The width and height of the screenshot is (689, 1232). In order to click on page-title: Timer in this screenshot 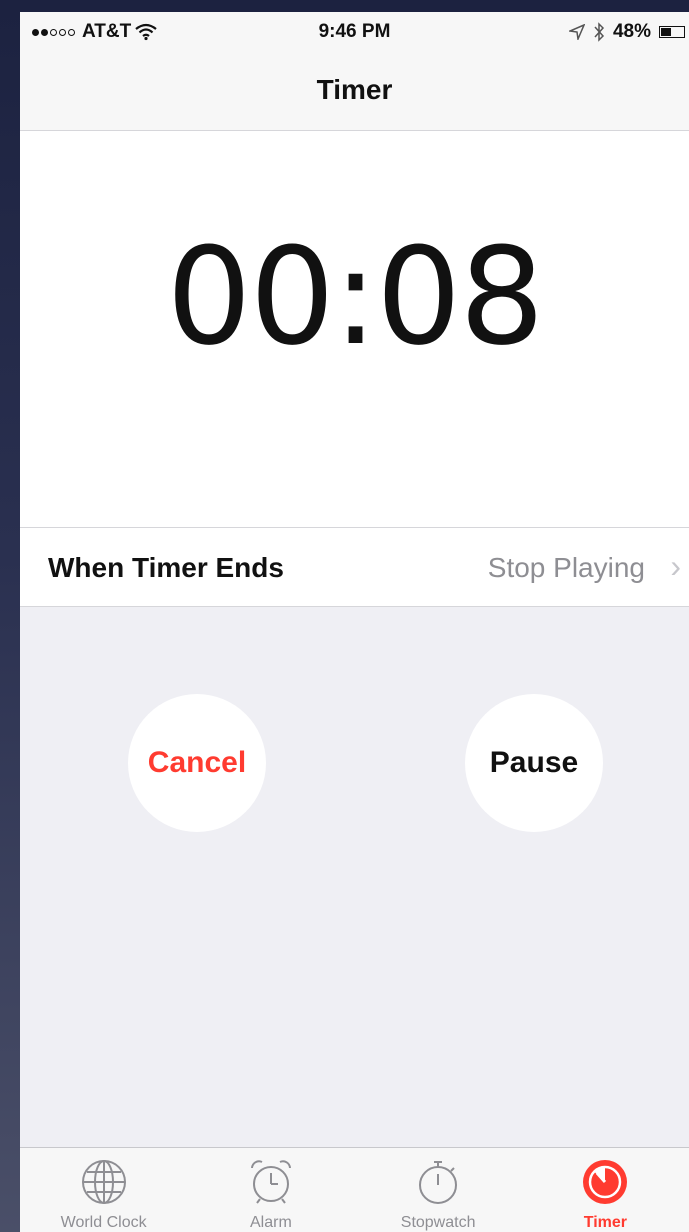, I will do `click(354, 89)`.